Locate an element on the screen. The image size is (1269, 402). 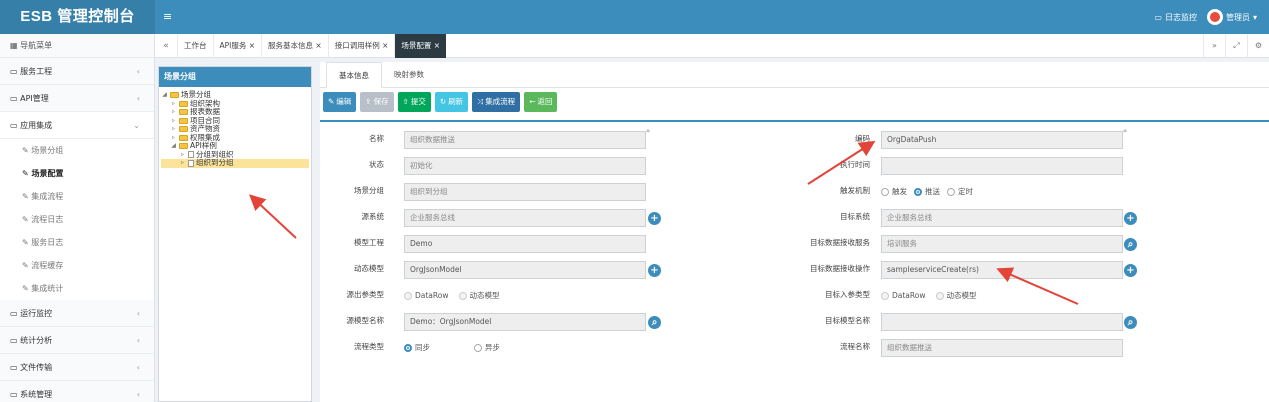
sidebar-item-run-monitor: ▭ 运行监控 ‹ is located at coordinates (77, 313).